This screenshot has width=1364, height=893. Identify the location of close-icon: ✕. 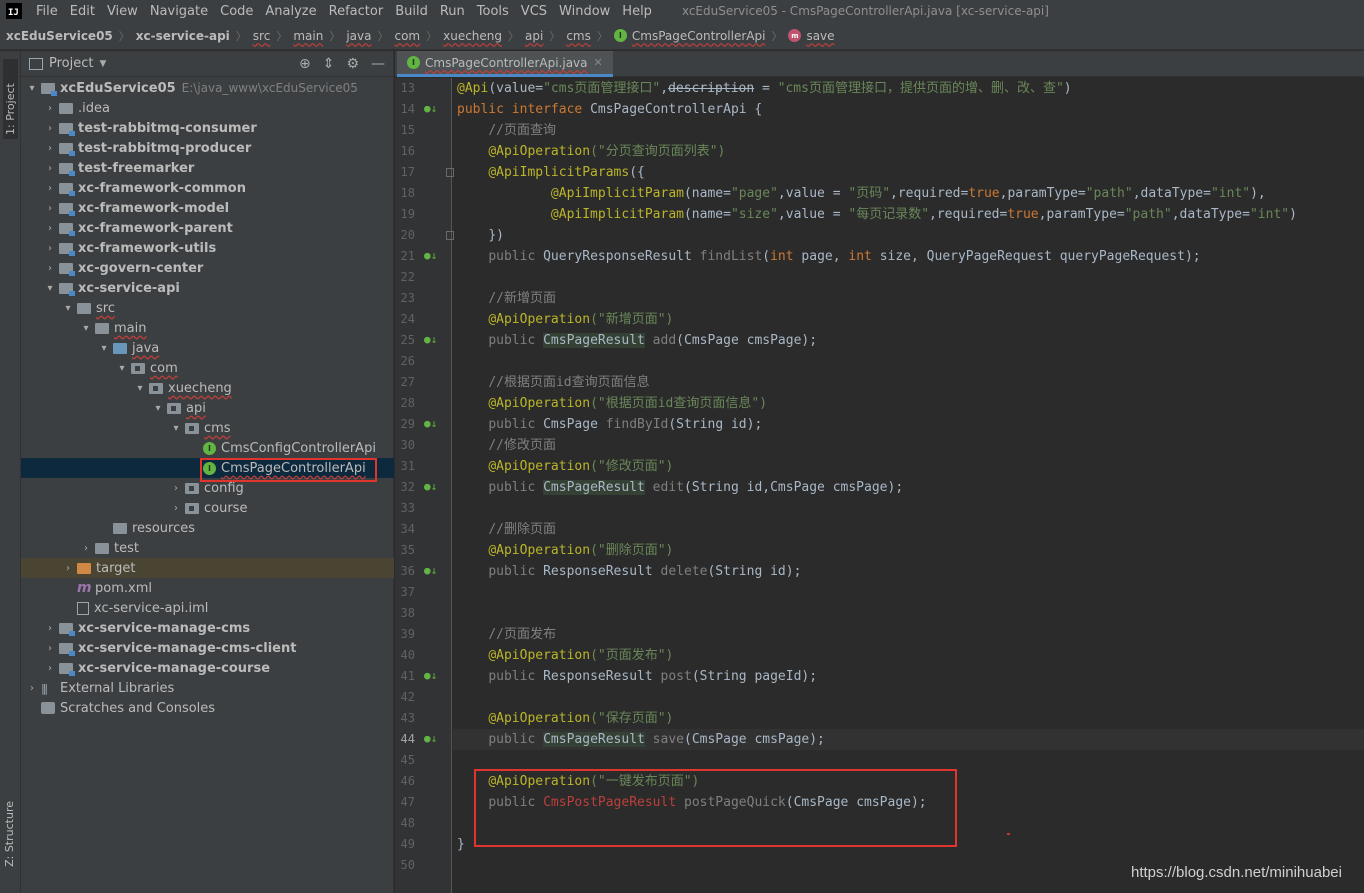
(598, 62).